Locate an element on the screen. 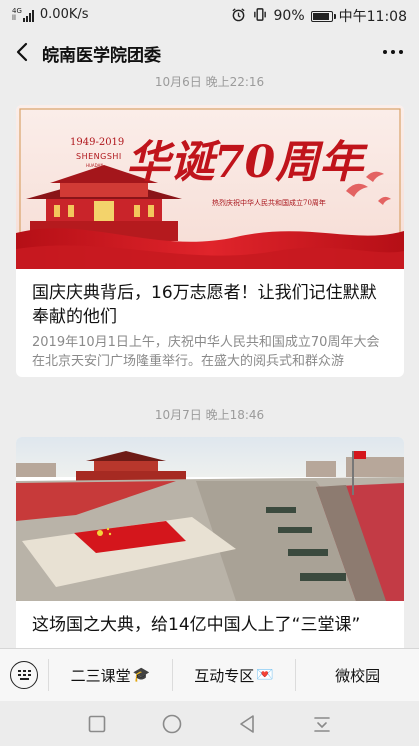 The image size is (419, 746). recent-apps-button is located at coordinates (97, 724).